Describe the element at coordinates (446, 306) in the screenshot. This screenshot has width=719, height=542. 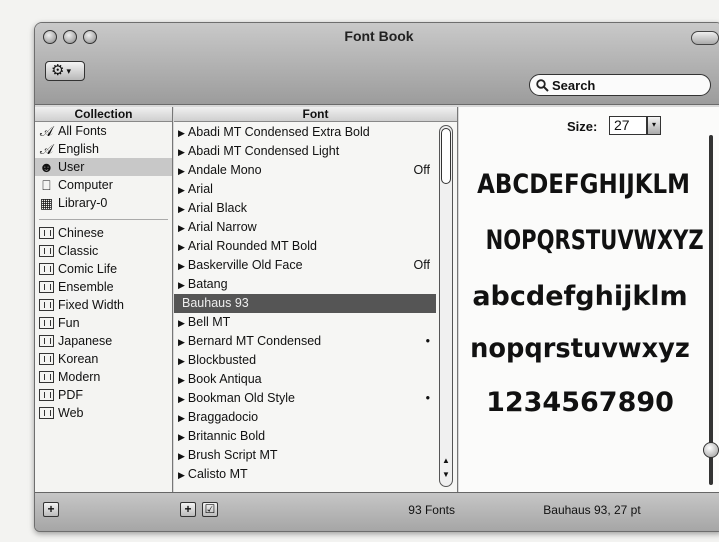
I see `font-list-scrollbar: ▲ ▼` at that location.